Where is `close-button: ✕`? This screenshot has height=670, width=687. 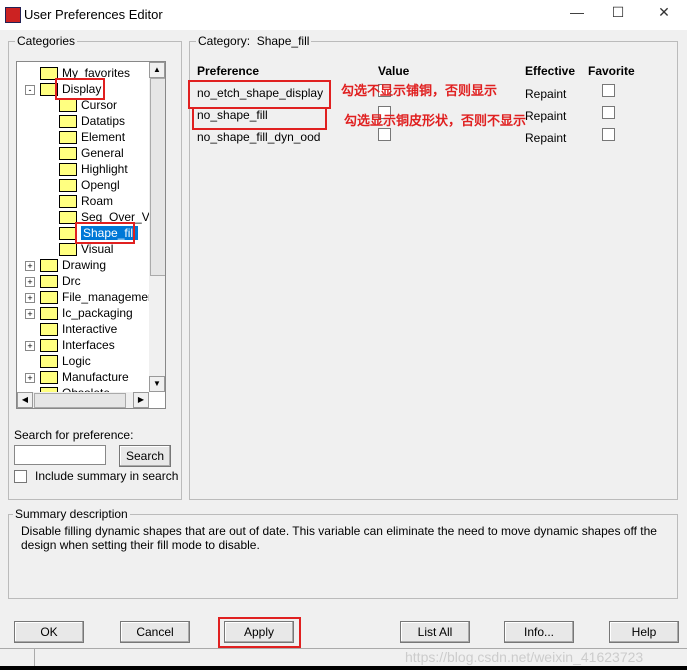
close-button: ✕ is located at coordinates (664, 14).